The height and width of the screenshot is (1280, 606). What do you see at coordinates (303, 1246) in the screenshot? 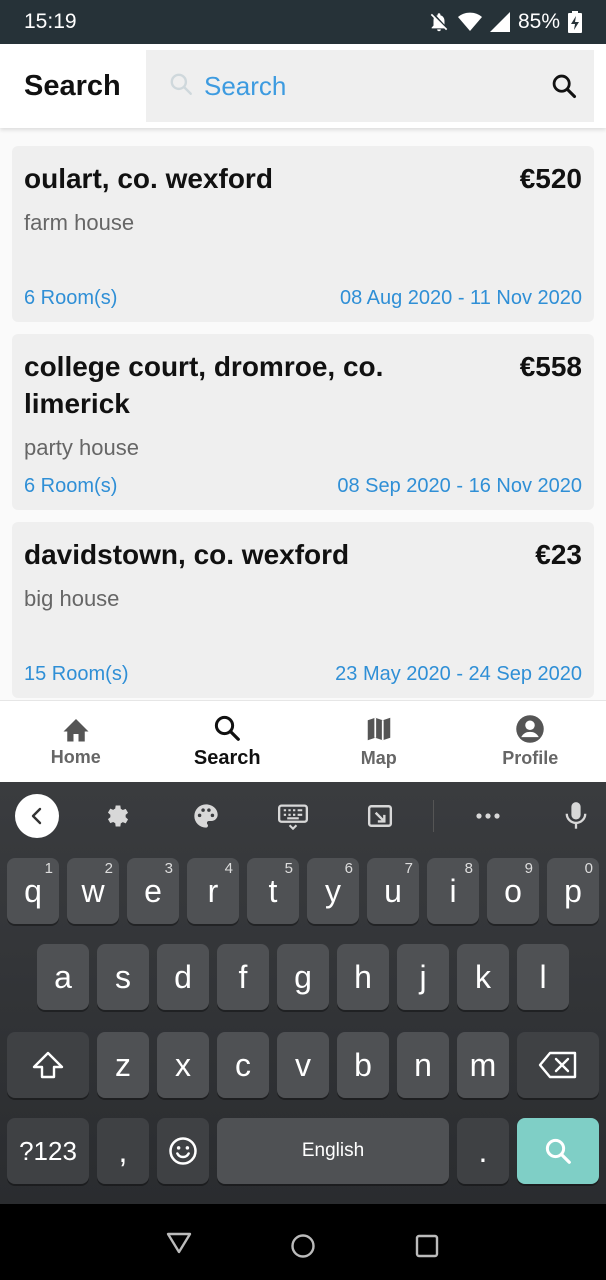
I see `home-circle-icon` at bounding box center [303, 1246].